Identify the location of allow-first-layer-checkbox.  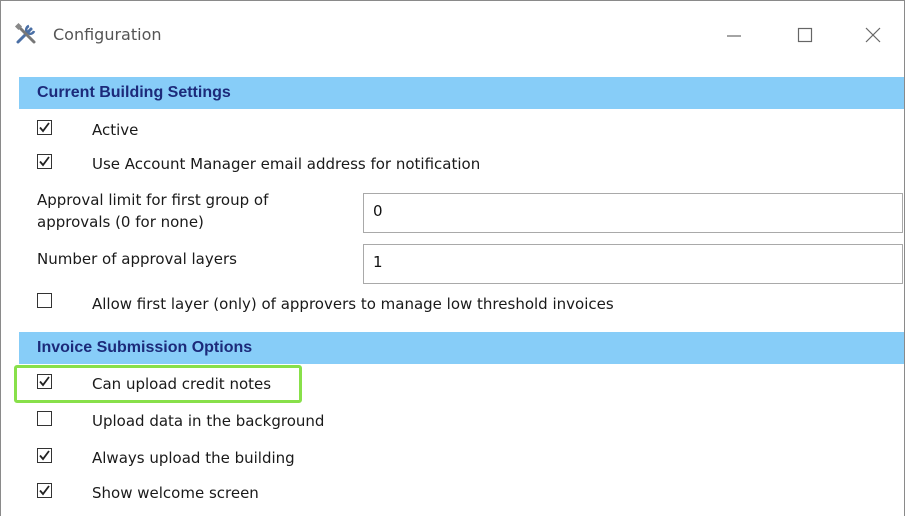
(44, 300).